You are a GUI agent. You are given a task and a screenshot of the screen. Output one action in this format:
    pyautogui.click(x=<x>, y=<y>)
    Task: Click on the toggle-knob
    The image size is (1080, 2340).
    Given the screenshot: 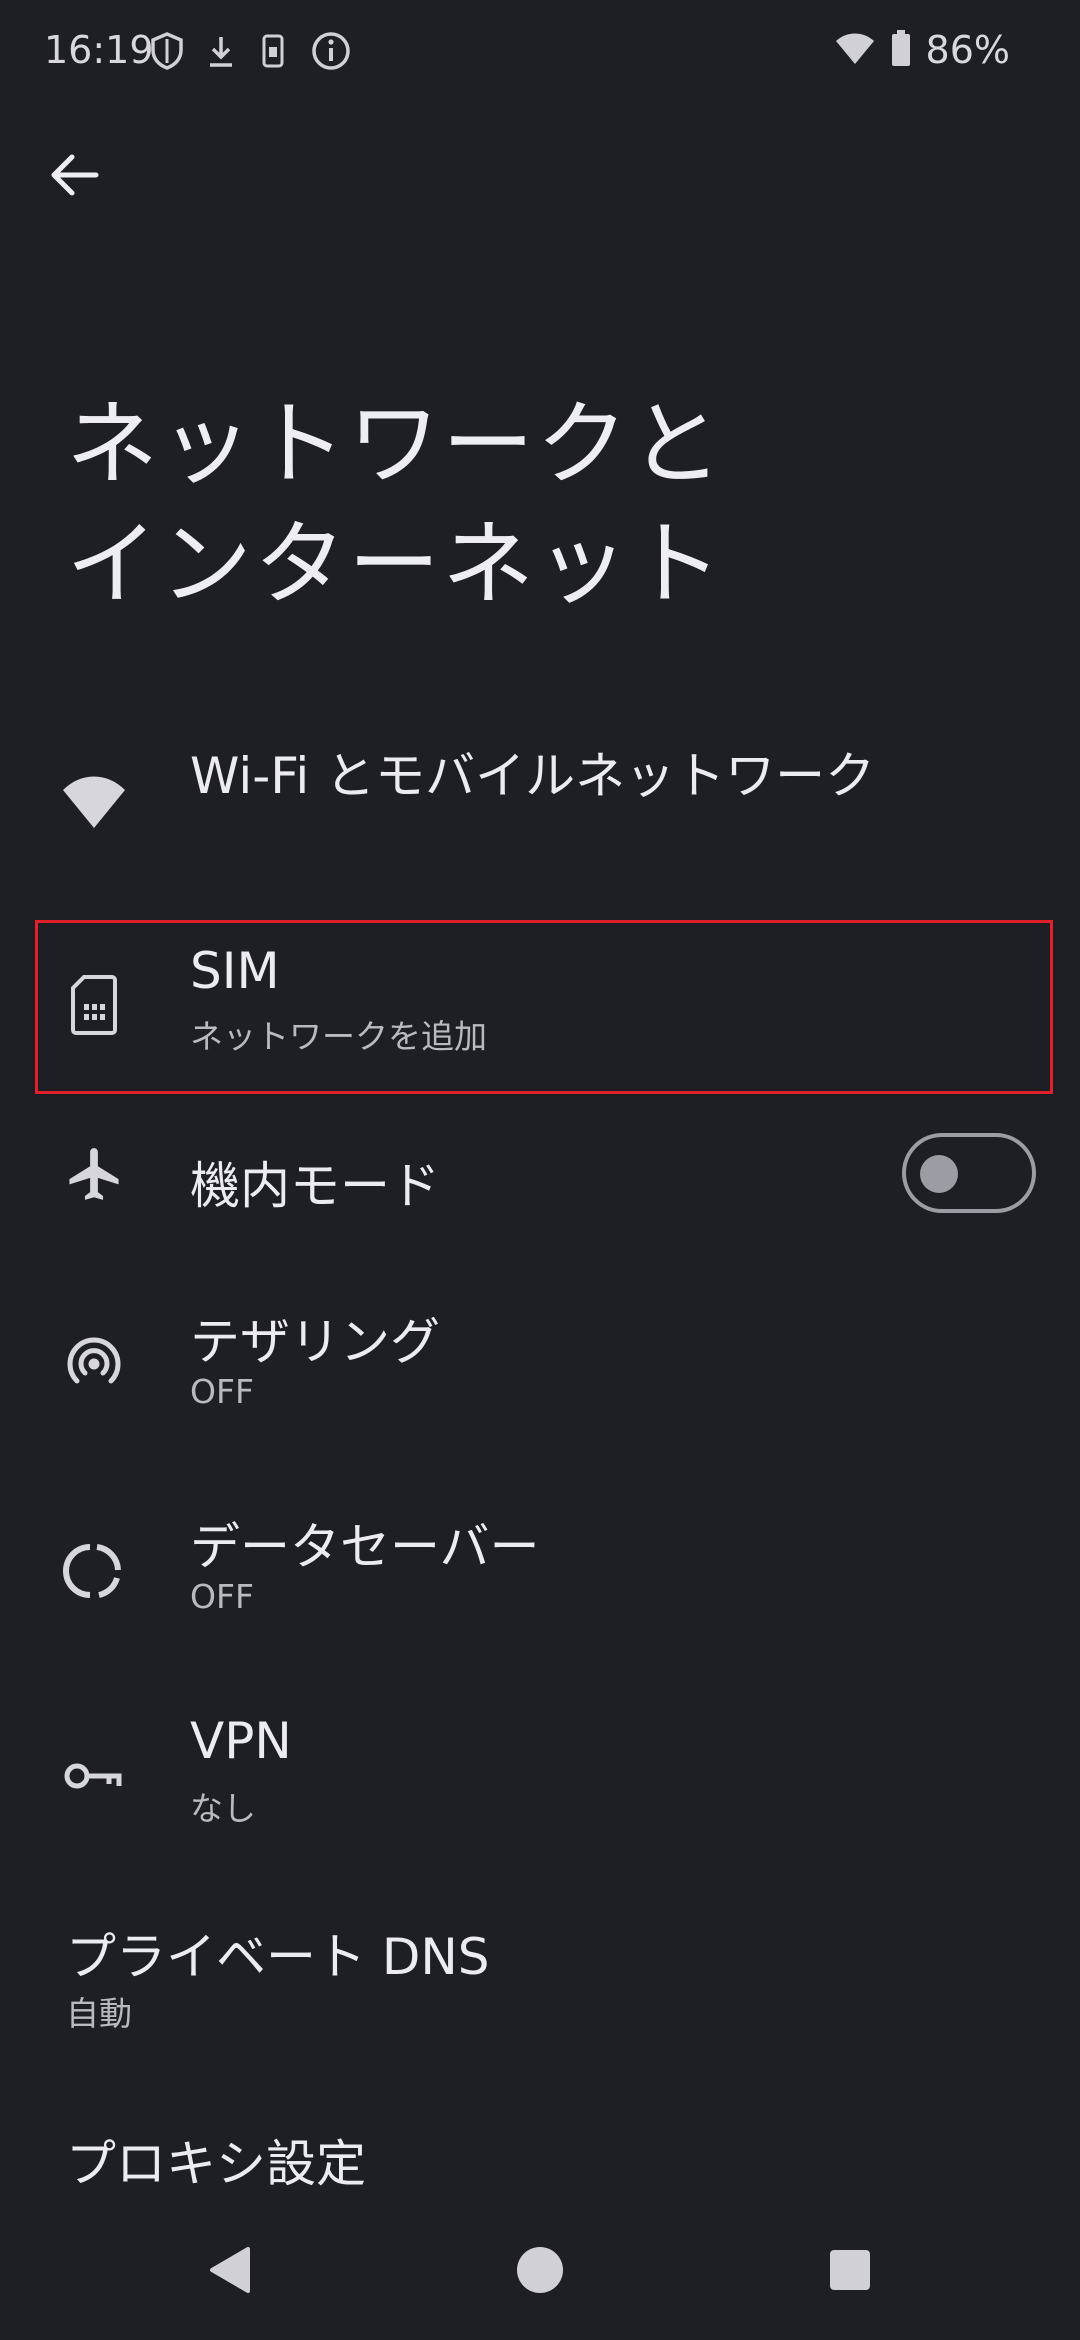 What is the action you would take?
    pyautogui.click(x=939, y=1174)
    